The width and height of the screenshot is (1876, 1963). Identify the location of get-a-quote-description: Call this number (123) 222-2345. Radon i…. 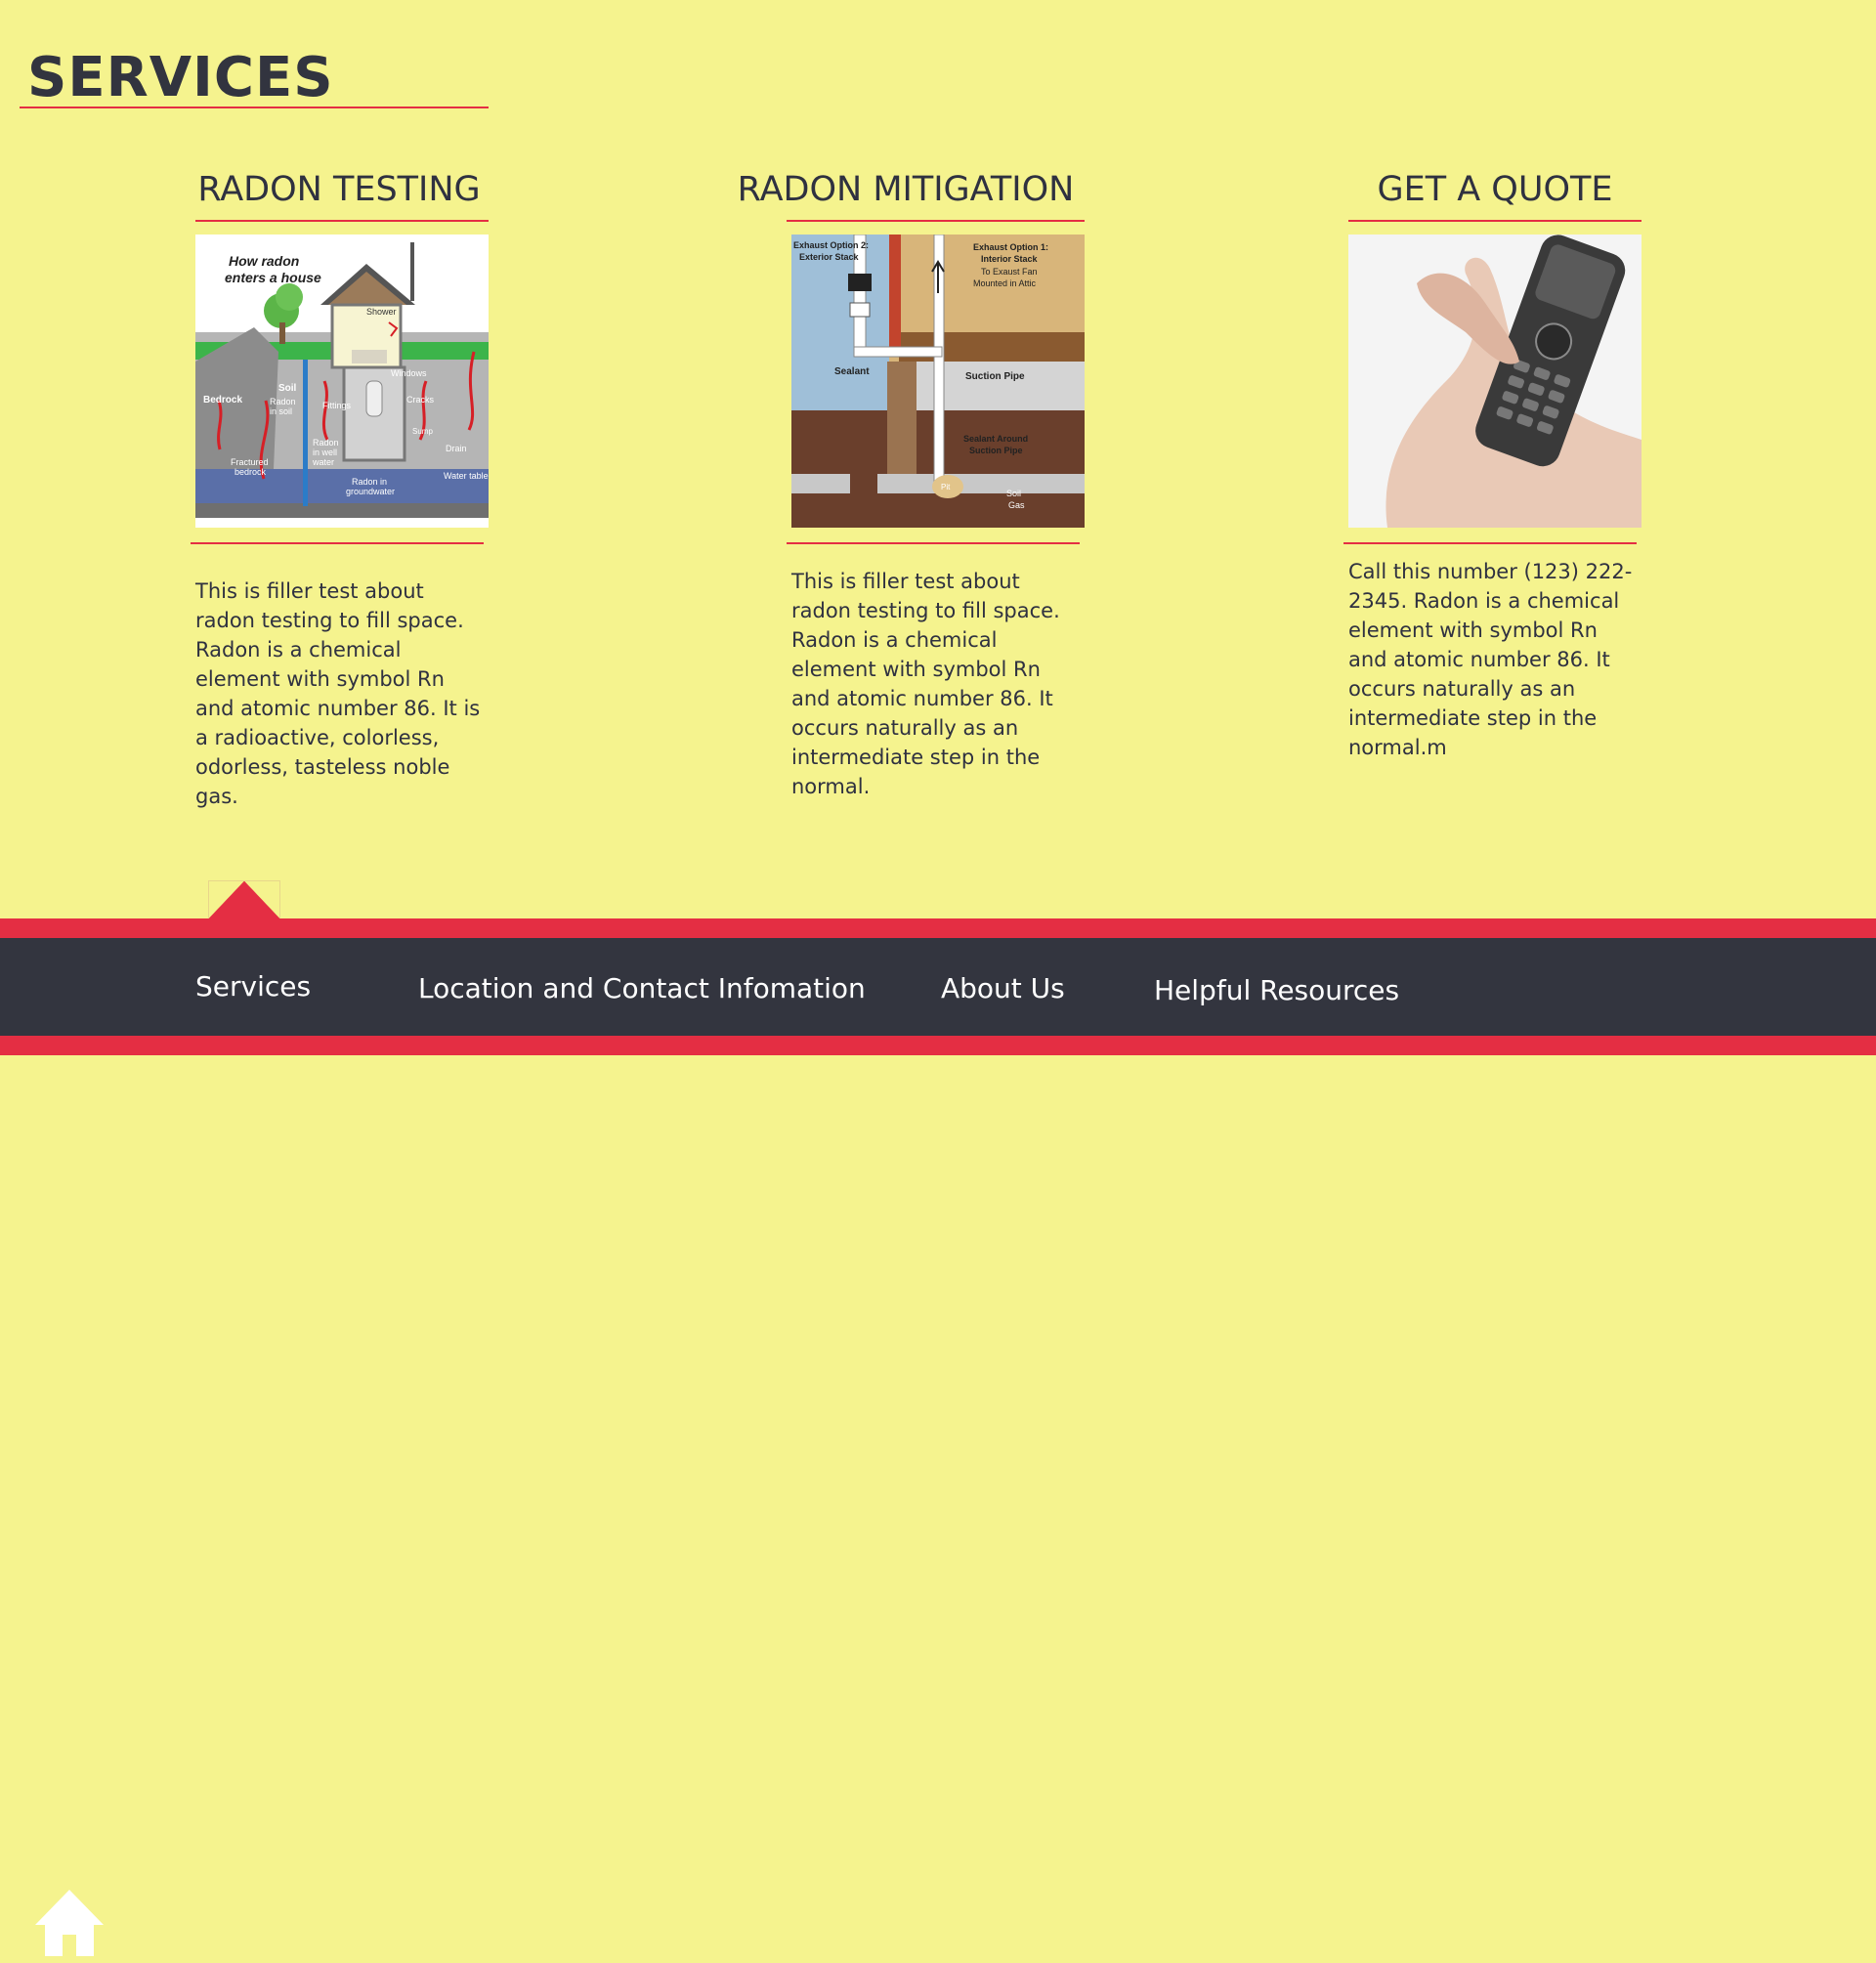
(1490, 659).